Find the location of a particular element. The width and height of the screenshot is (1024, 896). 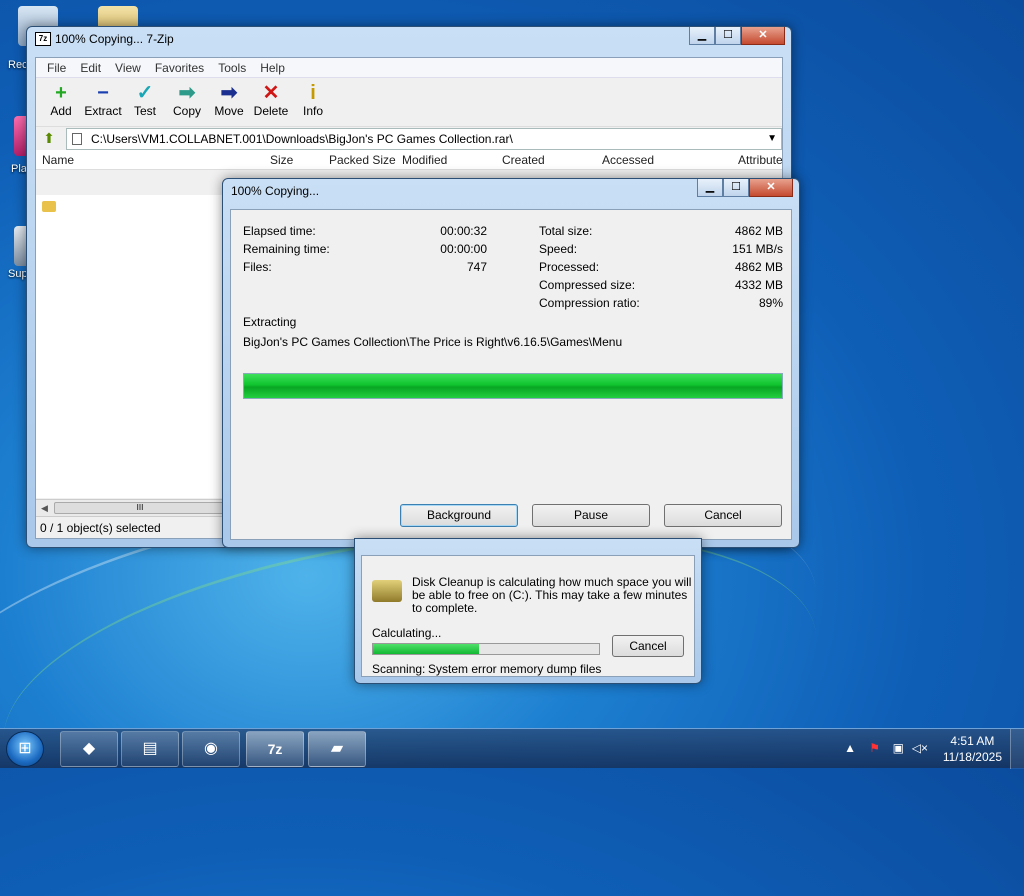

toolbar-info-button: i Info is located at coordinates (313, 102).